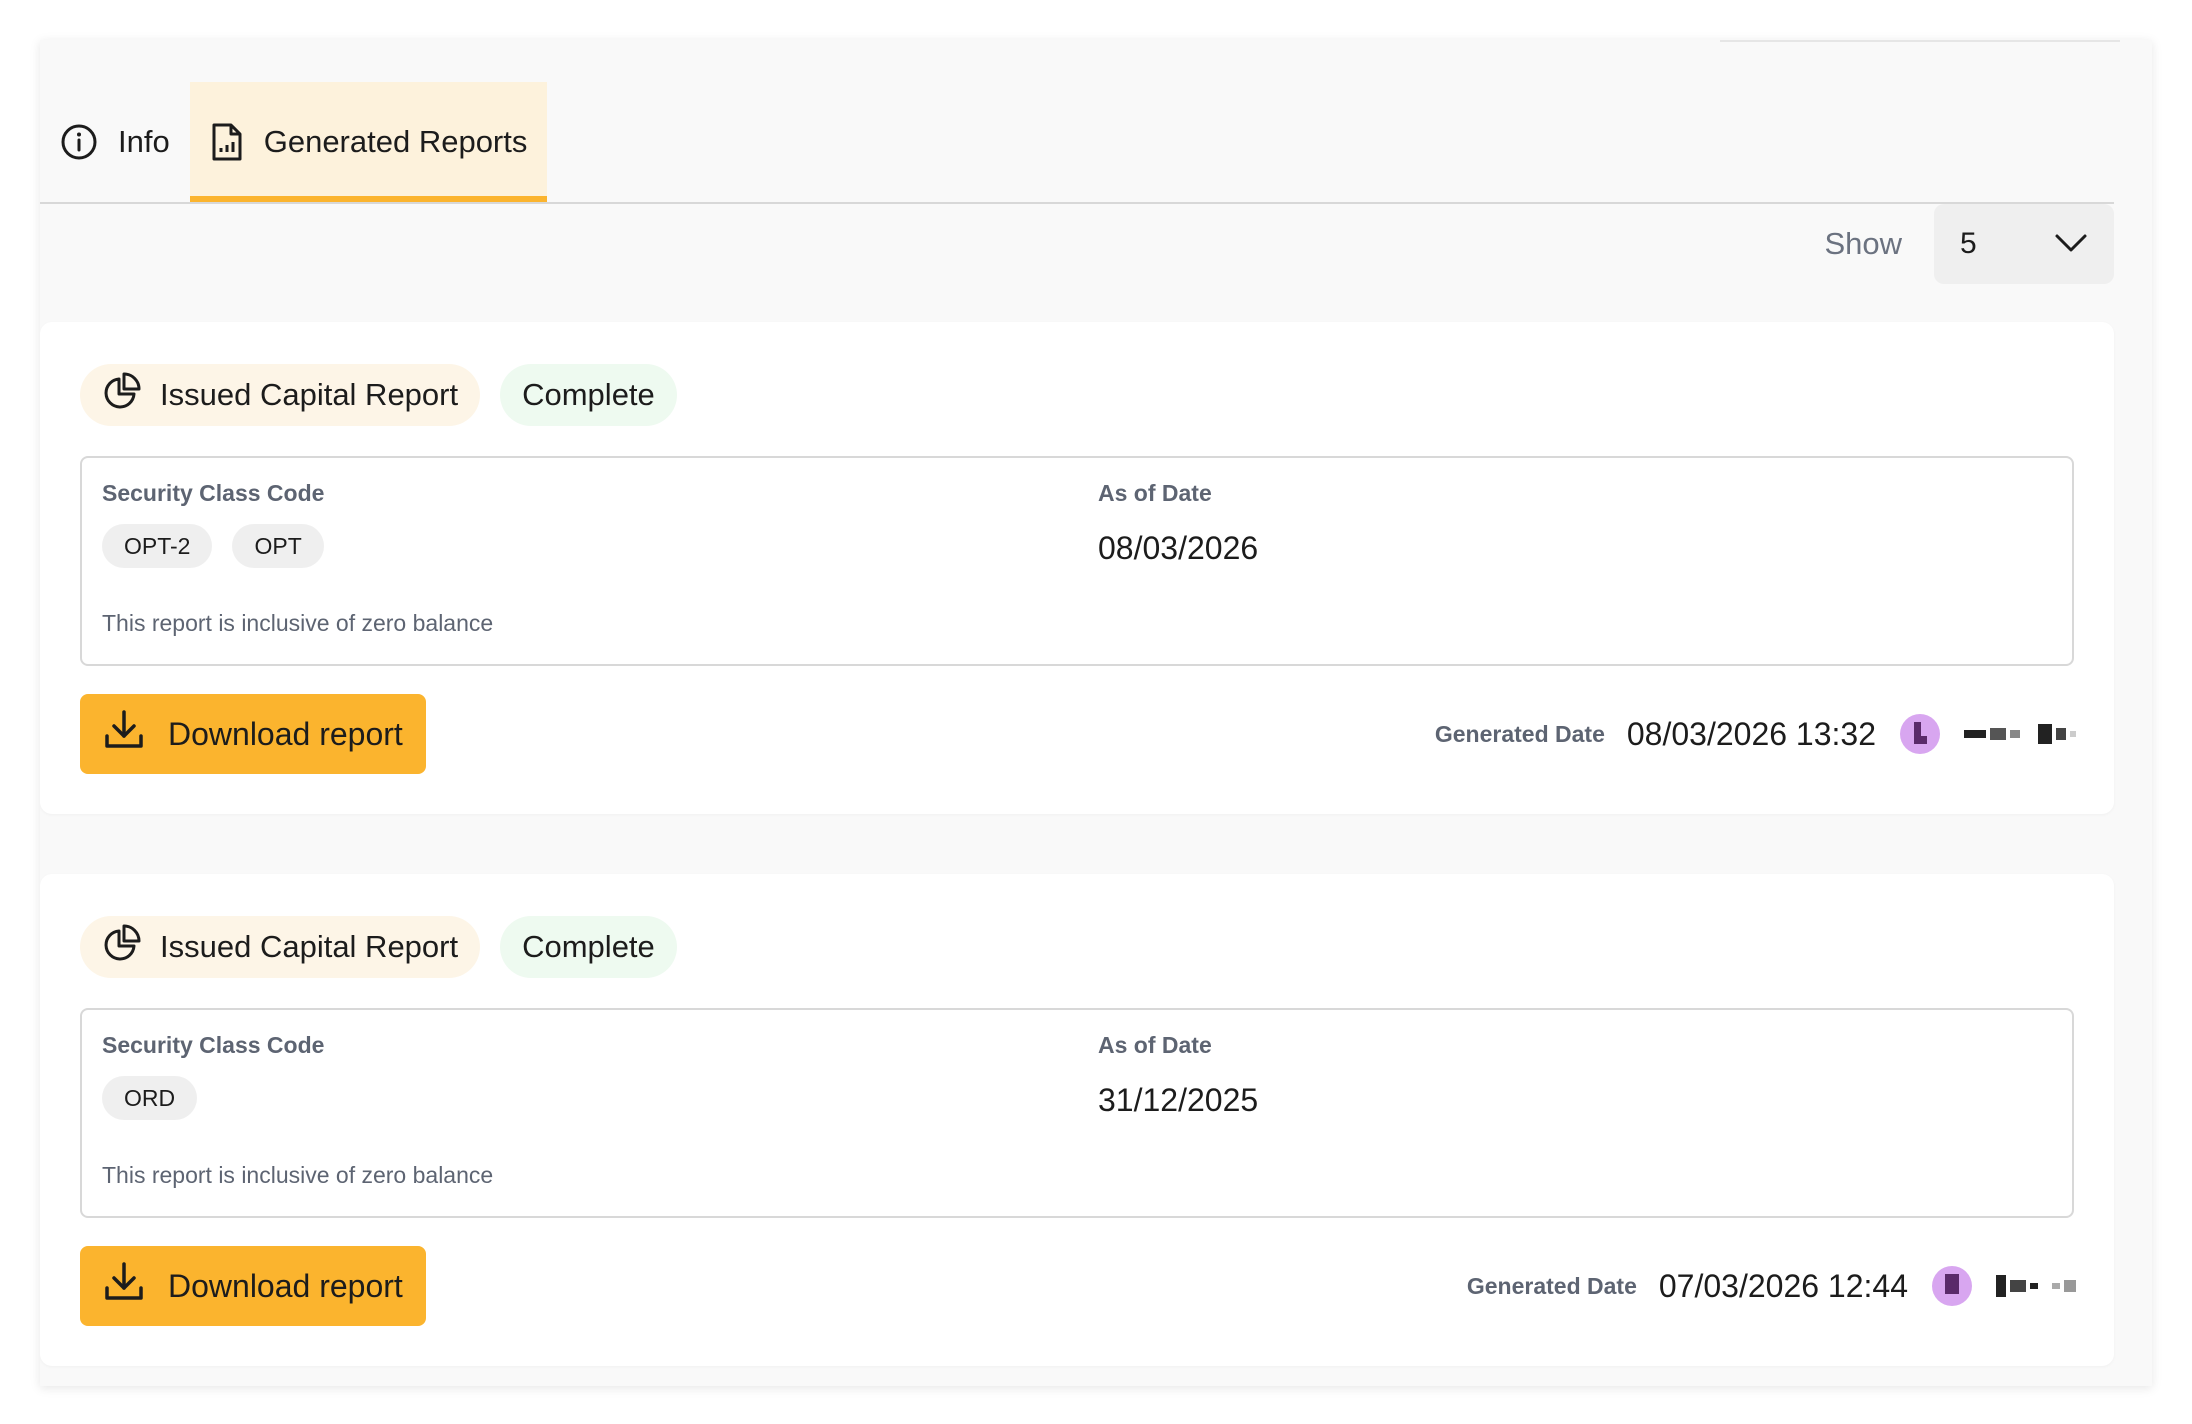 The width and height of the screenshot is (2192, 1424). I want to click on security-code-chip: ORD, so click(150, 1098).